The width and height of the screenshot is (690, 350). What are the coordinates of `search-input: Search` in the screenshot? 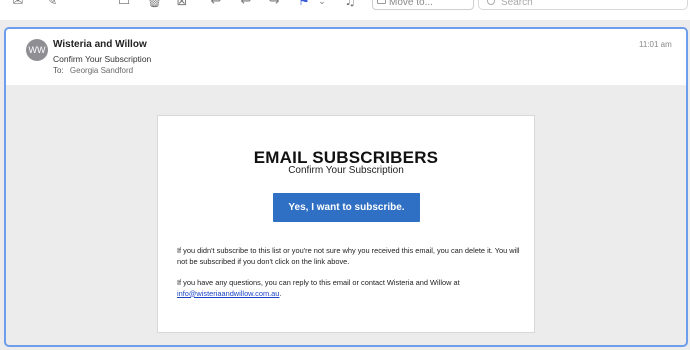 It's located at (583, 5).